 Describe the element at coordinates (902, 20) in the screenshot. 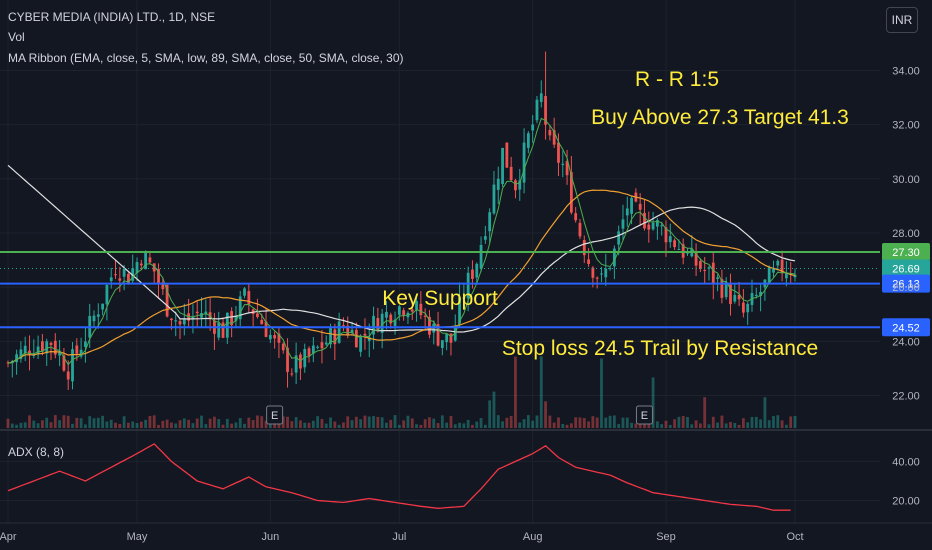

I see `currency-button: INR` at that location.